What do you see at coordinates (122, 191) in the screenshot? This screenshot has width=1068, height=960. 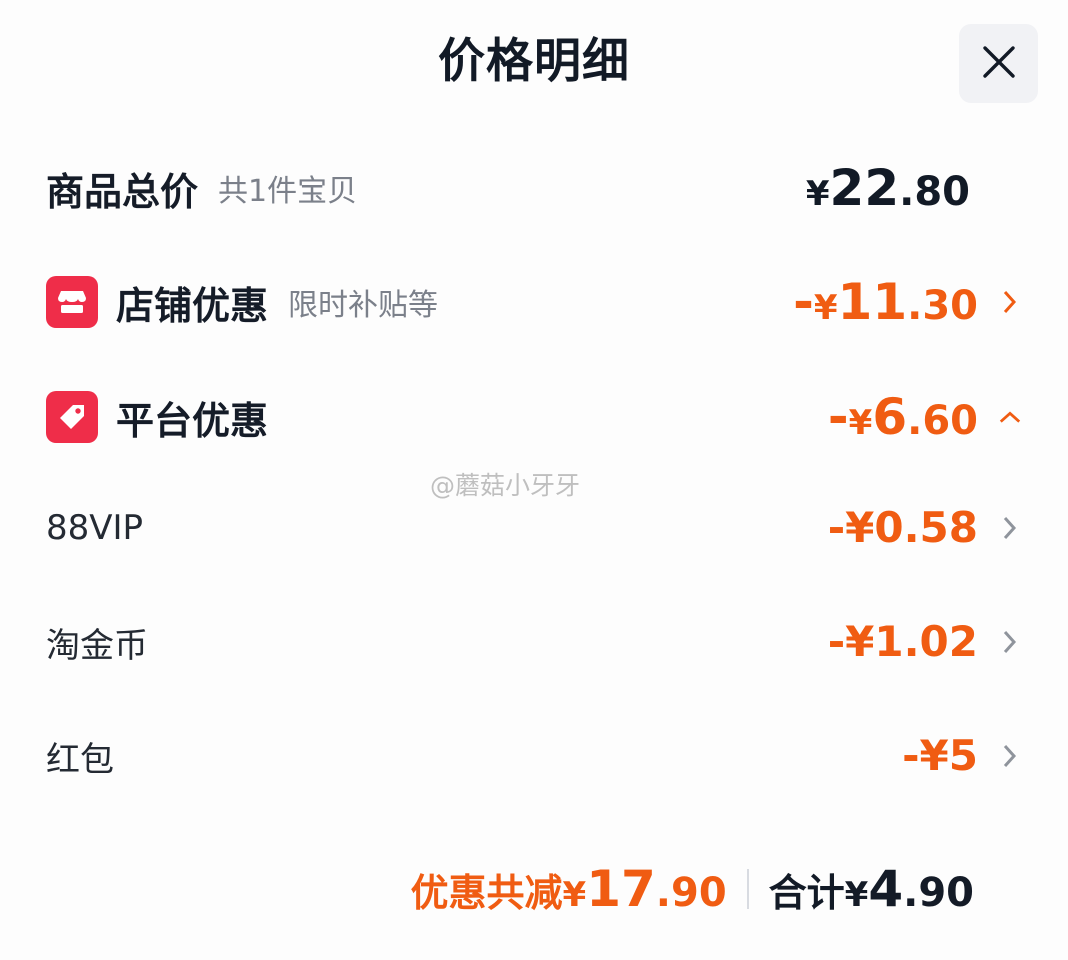 I see `goods-total-label: 商品总价` at bounding box center [122, 191].